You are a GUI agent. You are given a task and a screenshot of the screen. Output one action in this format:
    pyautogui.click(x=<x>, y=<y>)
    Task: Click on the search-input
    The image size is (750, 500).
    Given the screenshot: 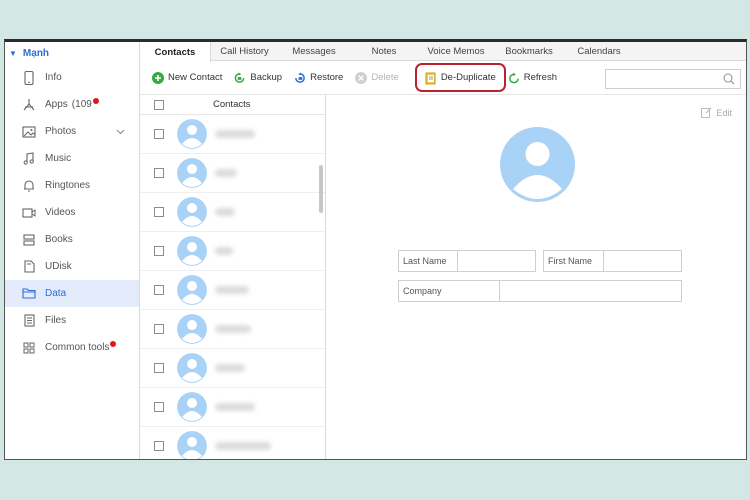 What is the action you would take?
    pyautogui.click(x=673, y=79)
    